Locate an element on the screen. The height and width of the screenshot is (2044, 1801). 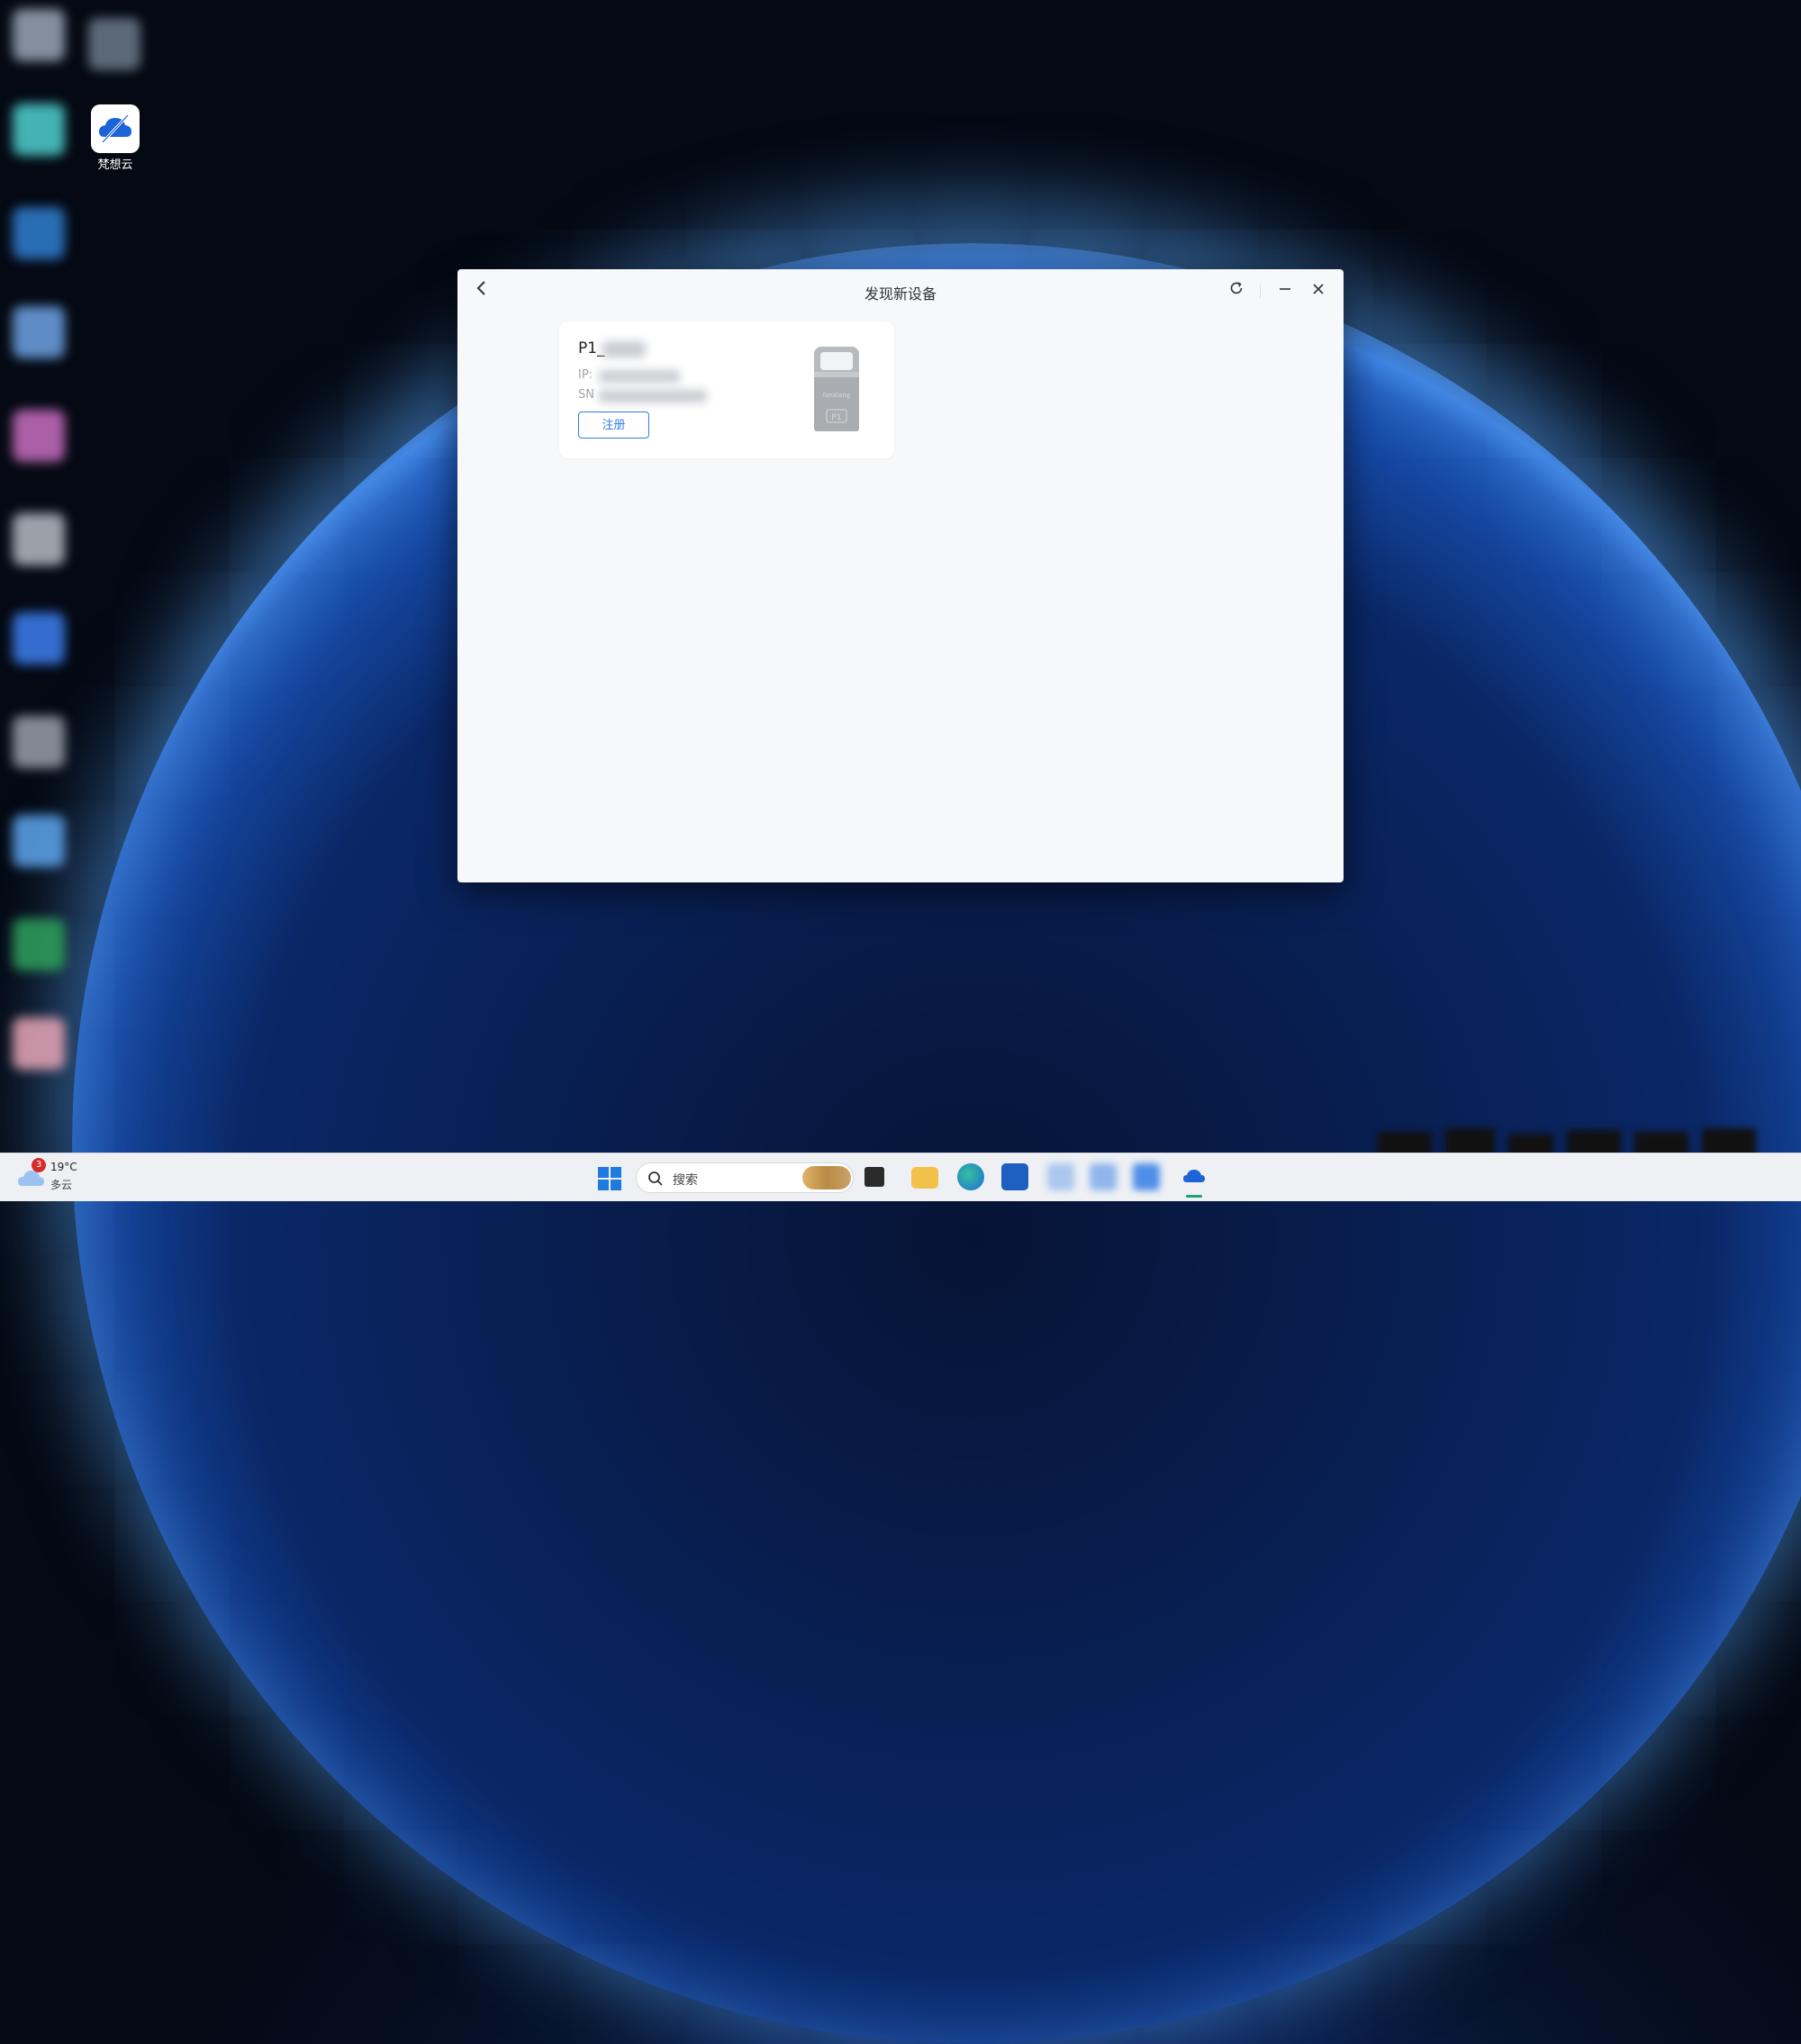
shortcut-label: 梵想云 is located at coordinates (115, 165).